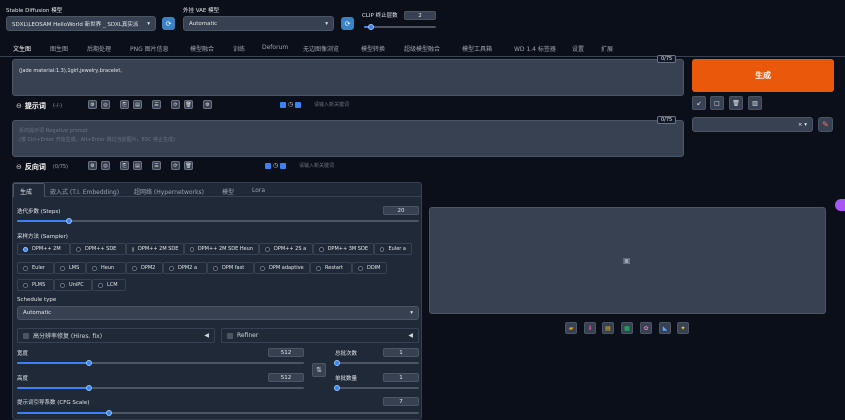 The width and height of the screenshot is (845, 420). I want to click on subtab-hypernetworks: 超网络 (Hypernetworks), so click(169, 191).